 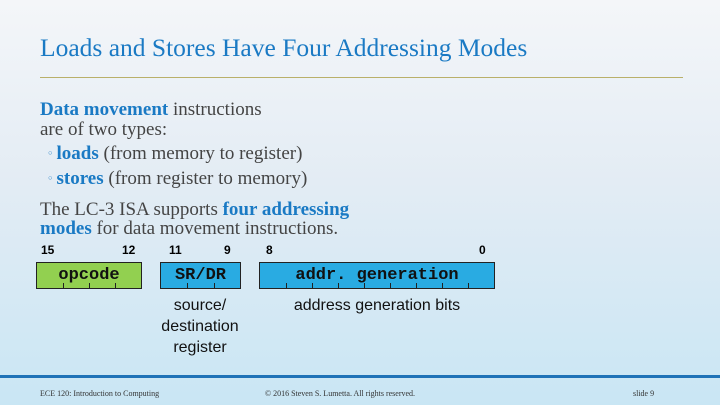 I want to click on bullet-loads: ◦ loads (from memory to register), so click(x=174, y=153).